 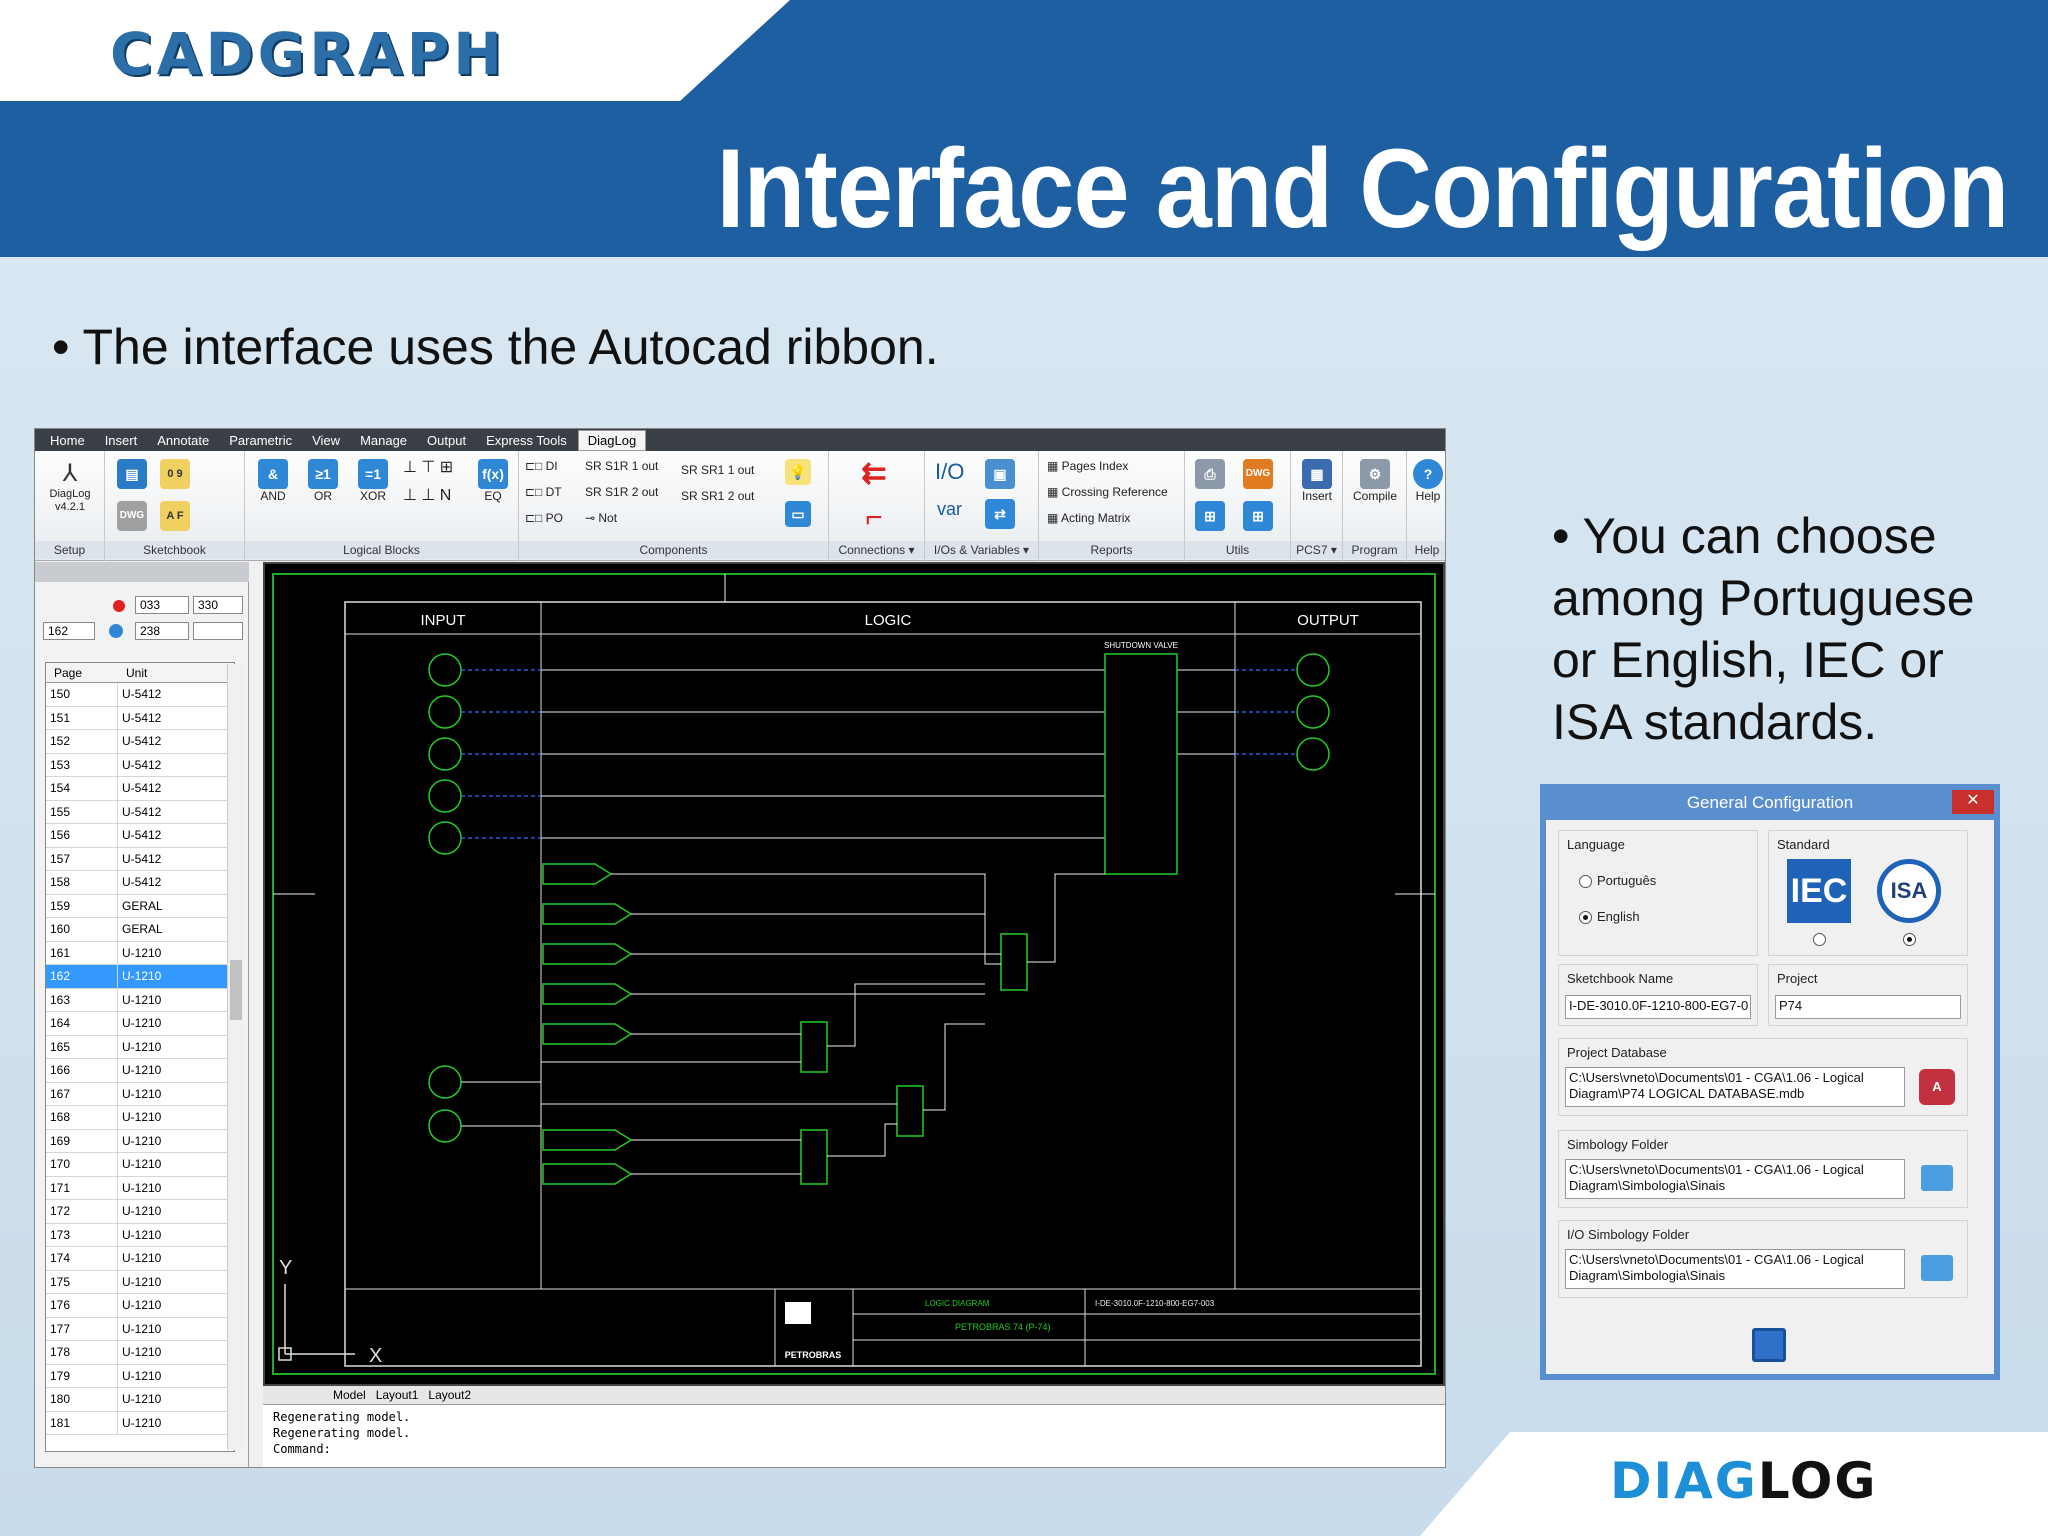 I want to click on table-row: 176 U-1210, so click(x=140, y=1306).